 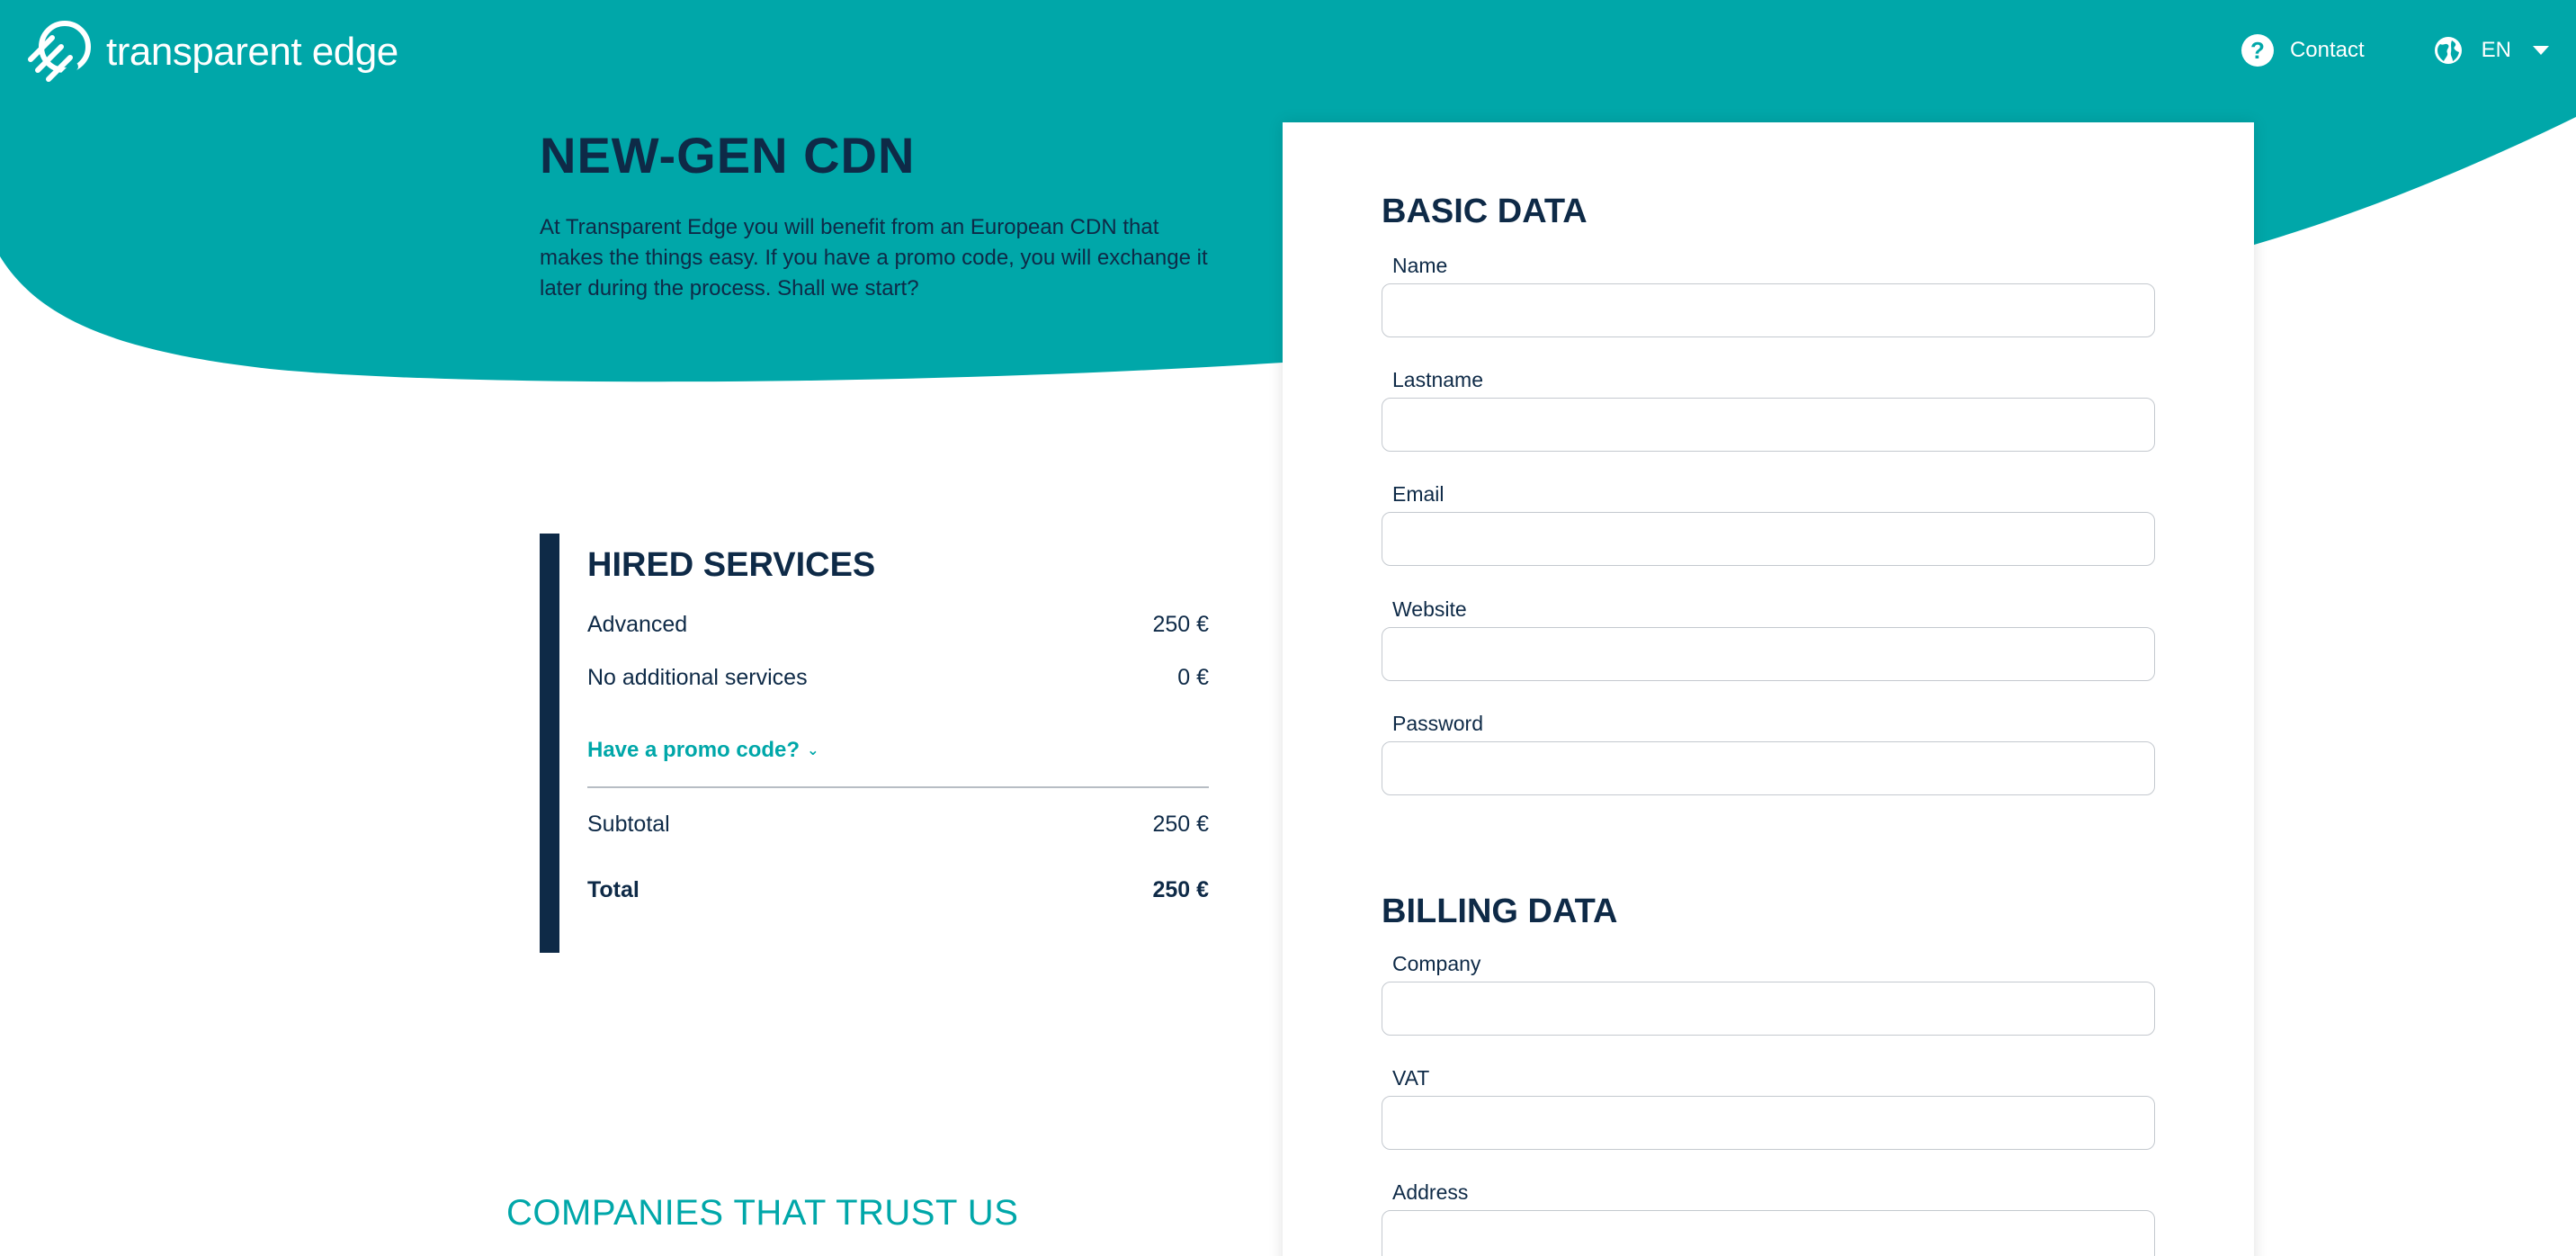 I want to click on header-actions: ? Contact EN, so click(x=2395, y=50).